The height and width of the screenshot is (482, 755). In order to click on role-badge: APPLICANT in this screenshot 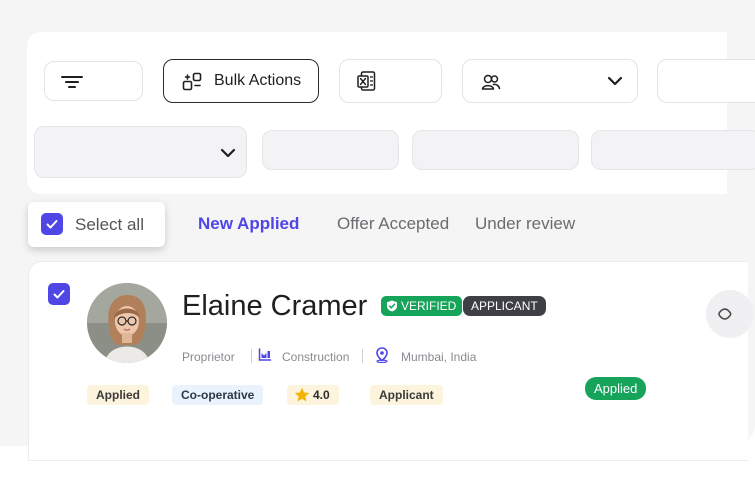, I will do `click(504, 306)`.